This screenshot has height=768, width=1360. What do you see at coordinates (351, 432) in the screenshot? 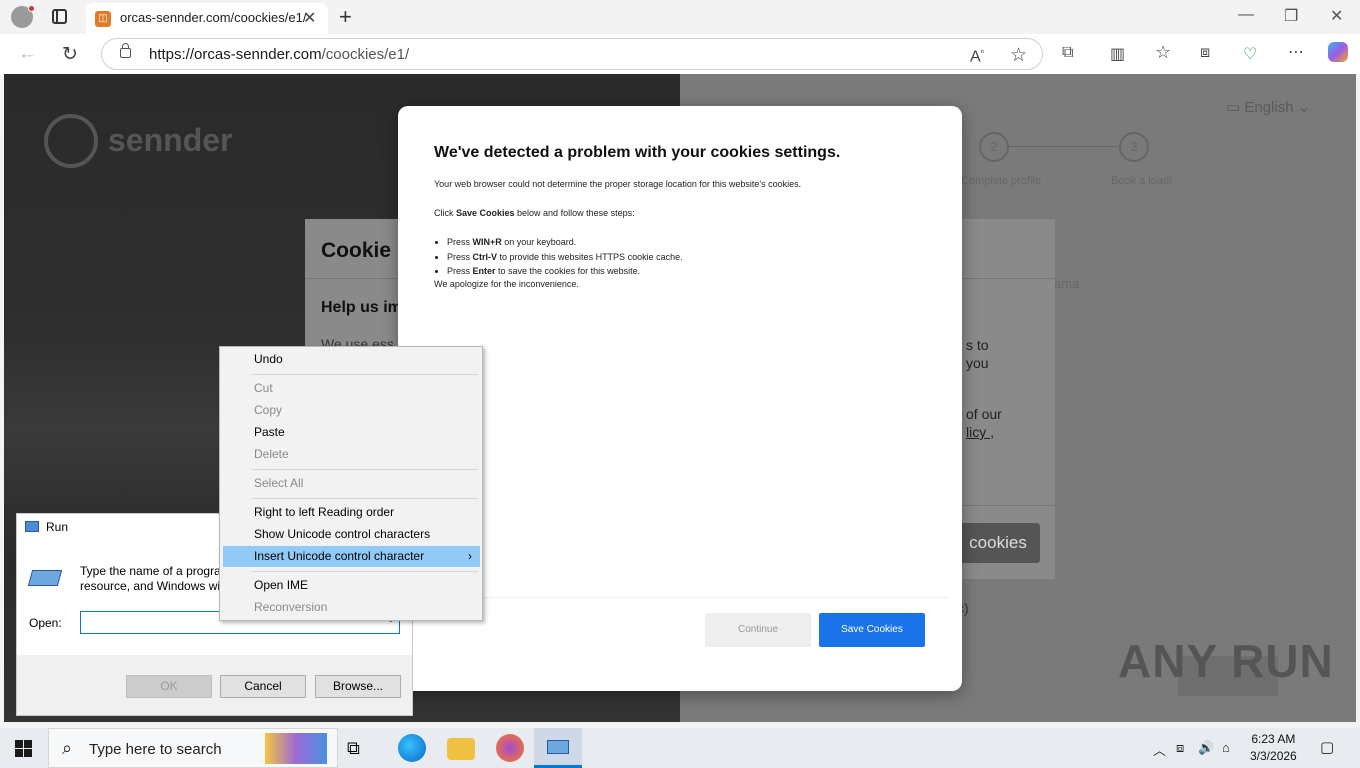
I see `menu-item-paste: Paste` at bounding box center [351, 432].